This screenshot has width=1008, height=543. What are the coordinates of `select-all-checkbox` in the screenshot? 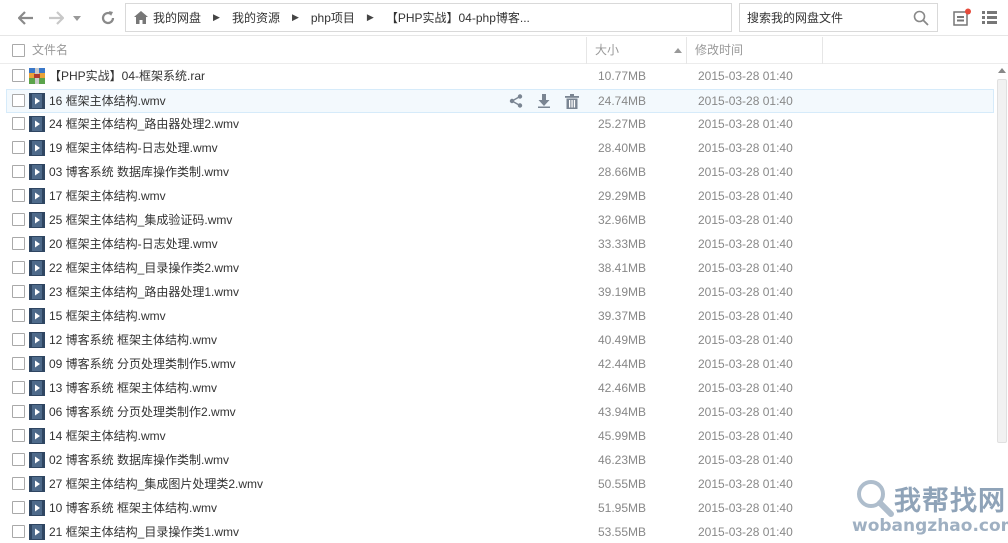 It's located at (18, 50).